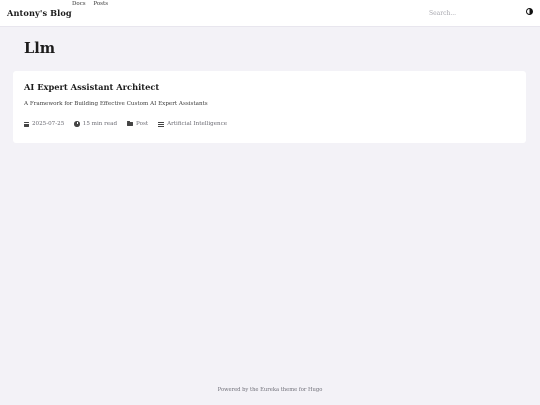 This screenshot has height=405, width=540. I want to click on folder-icon, so click(130, 123).